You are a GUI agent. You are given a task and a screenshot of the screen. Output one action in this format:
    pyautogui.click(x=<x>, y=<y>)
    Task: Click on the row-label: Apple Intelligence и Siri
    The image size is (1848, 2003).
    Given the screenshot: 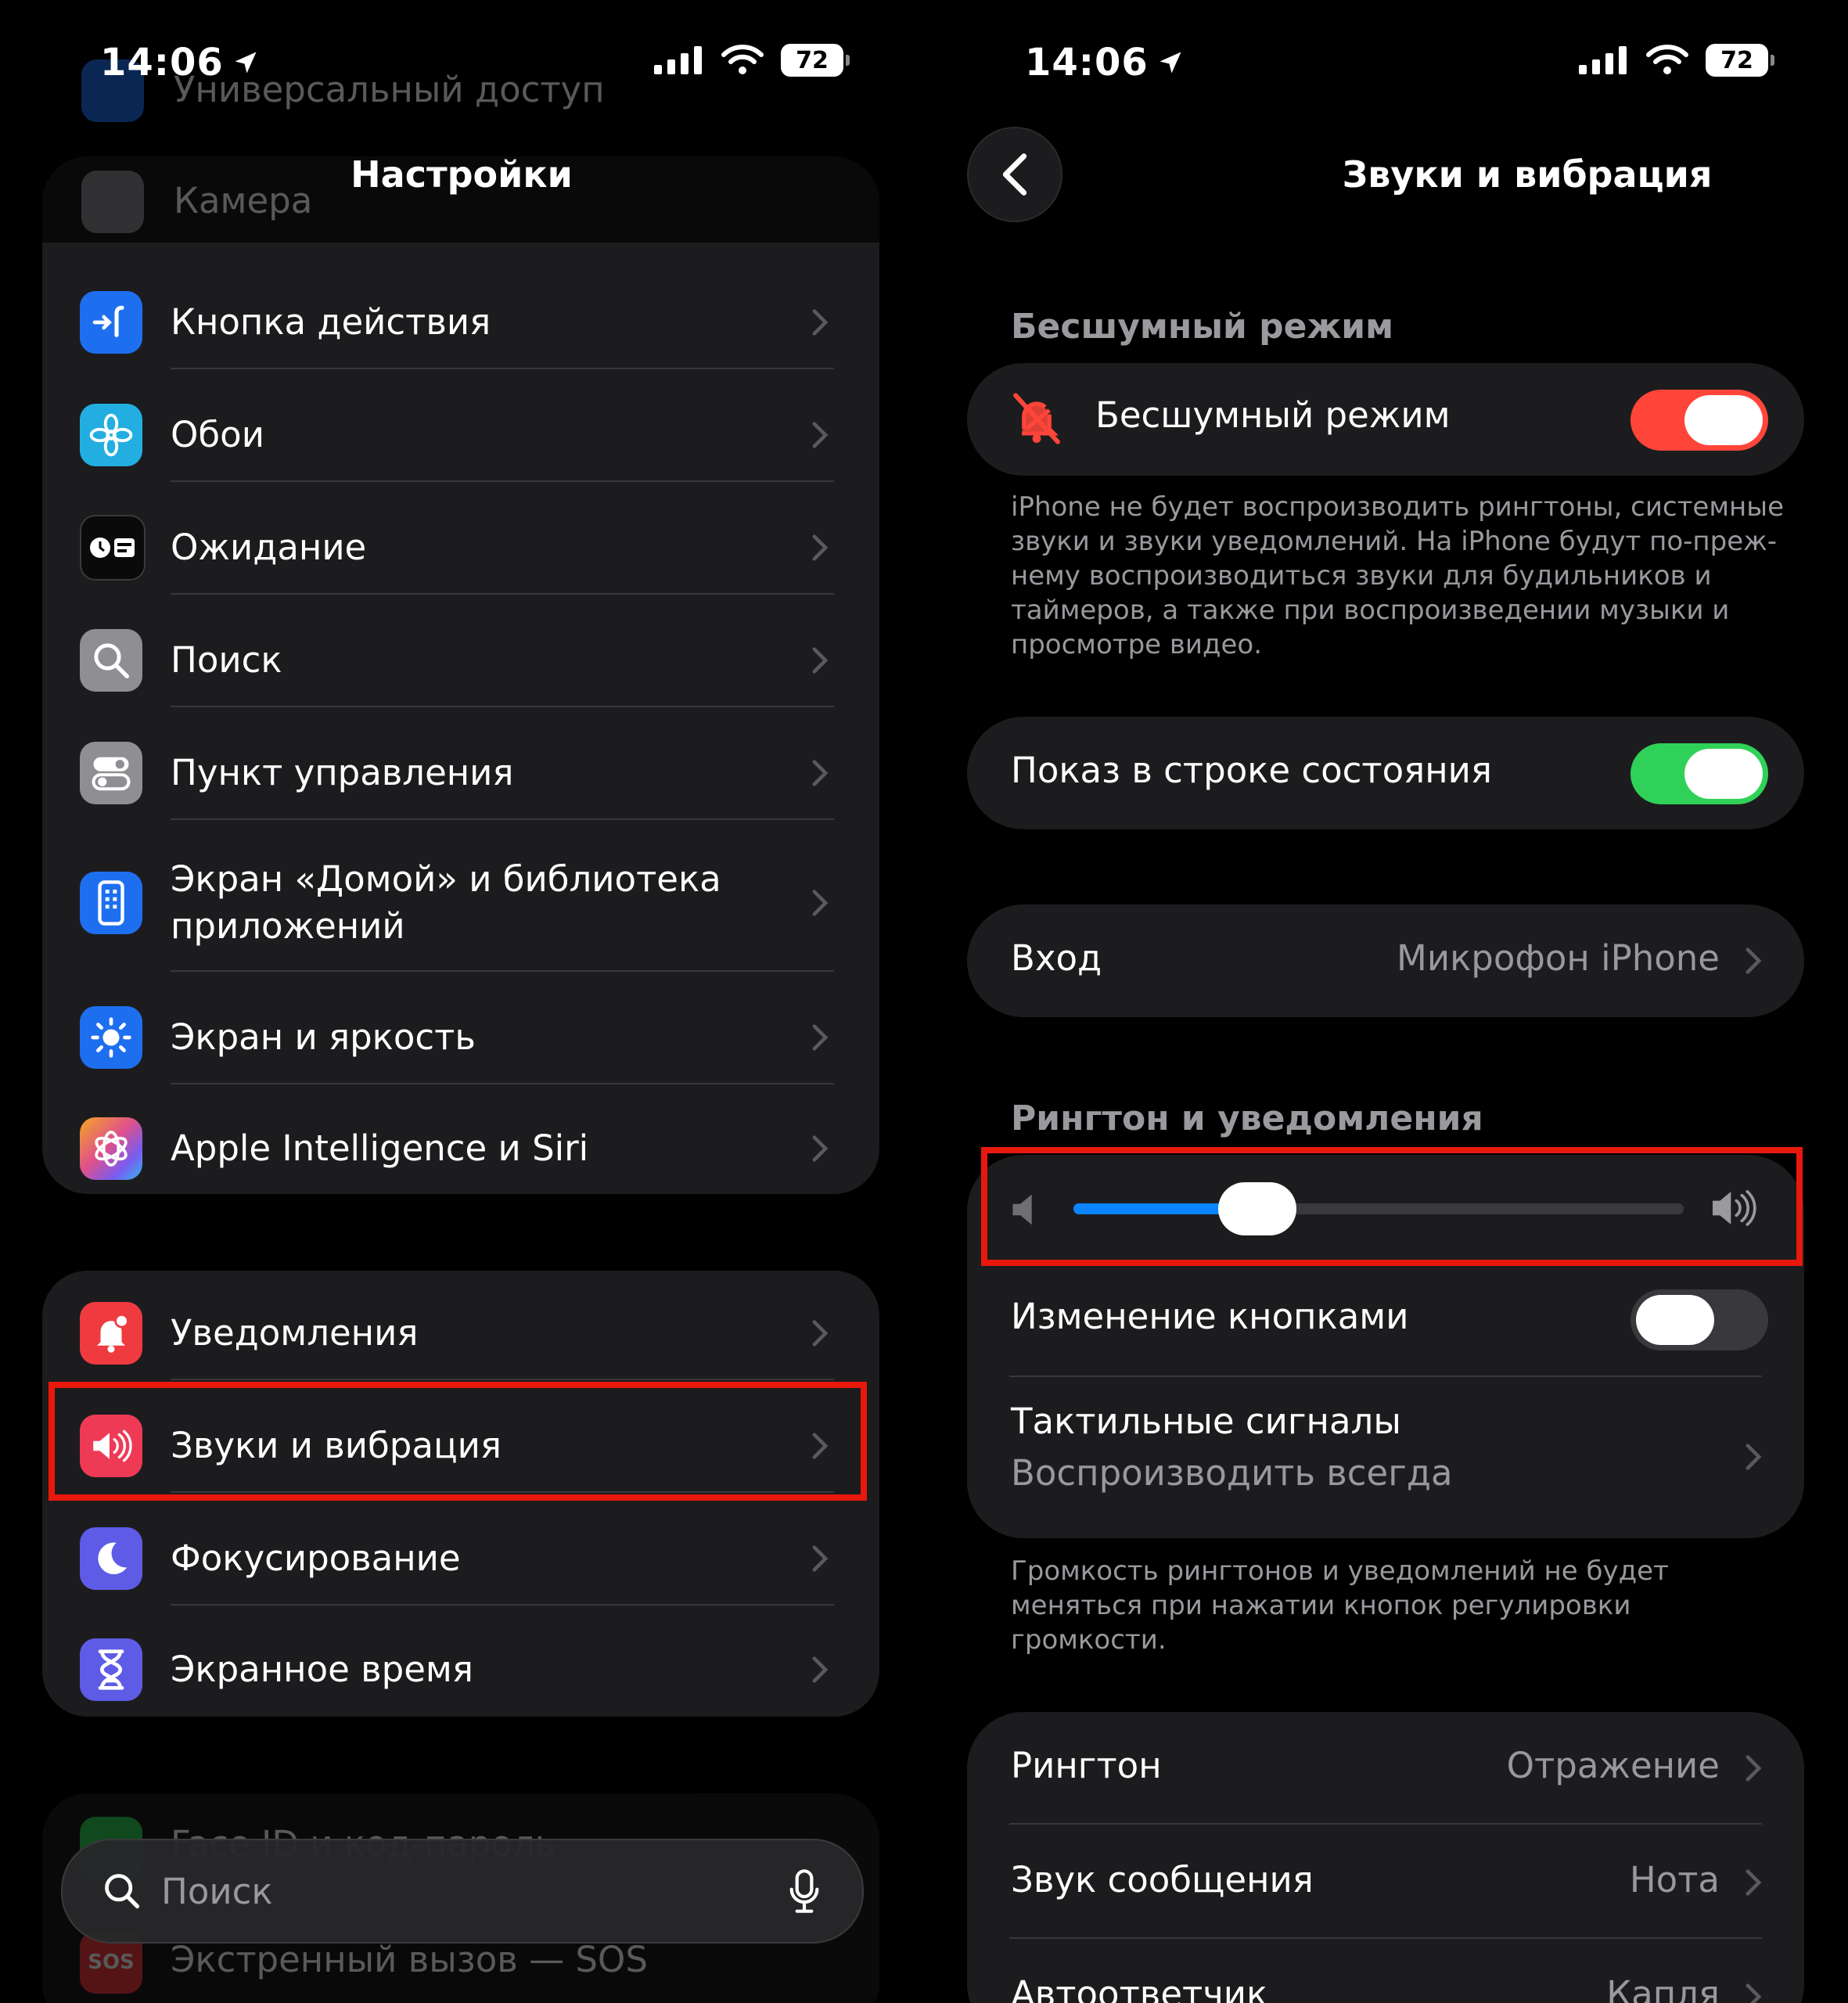 What is the action you would take?
    pyautogui.click(x=380, y=1148)
    